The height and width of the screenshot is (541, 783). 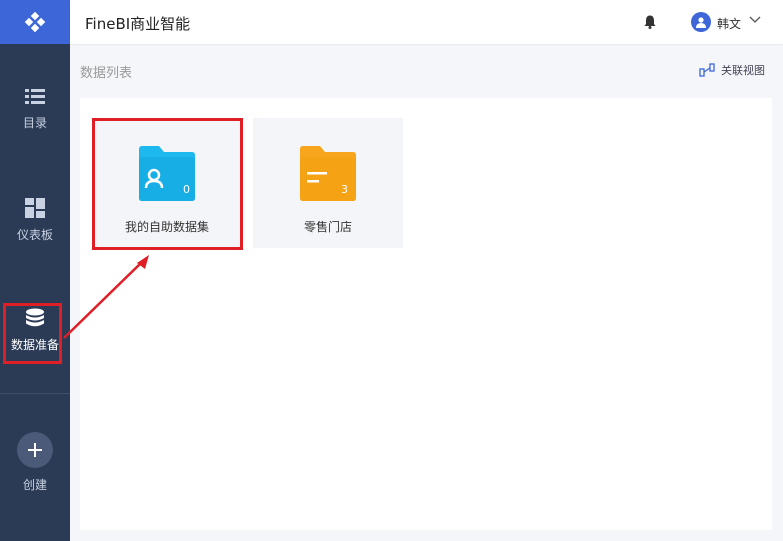 What do you see at coordinates (327, 227) in the screenshot?
I see `folder-label: 零售门店` at bounding box center [327, 227].